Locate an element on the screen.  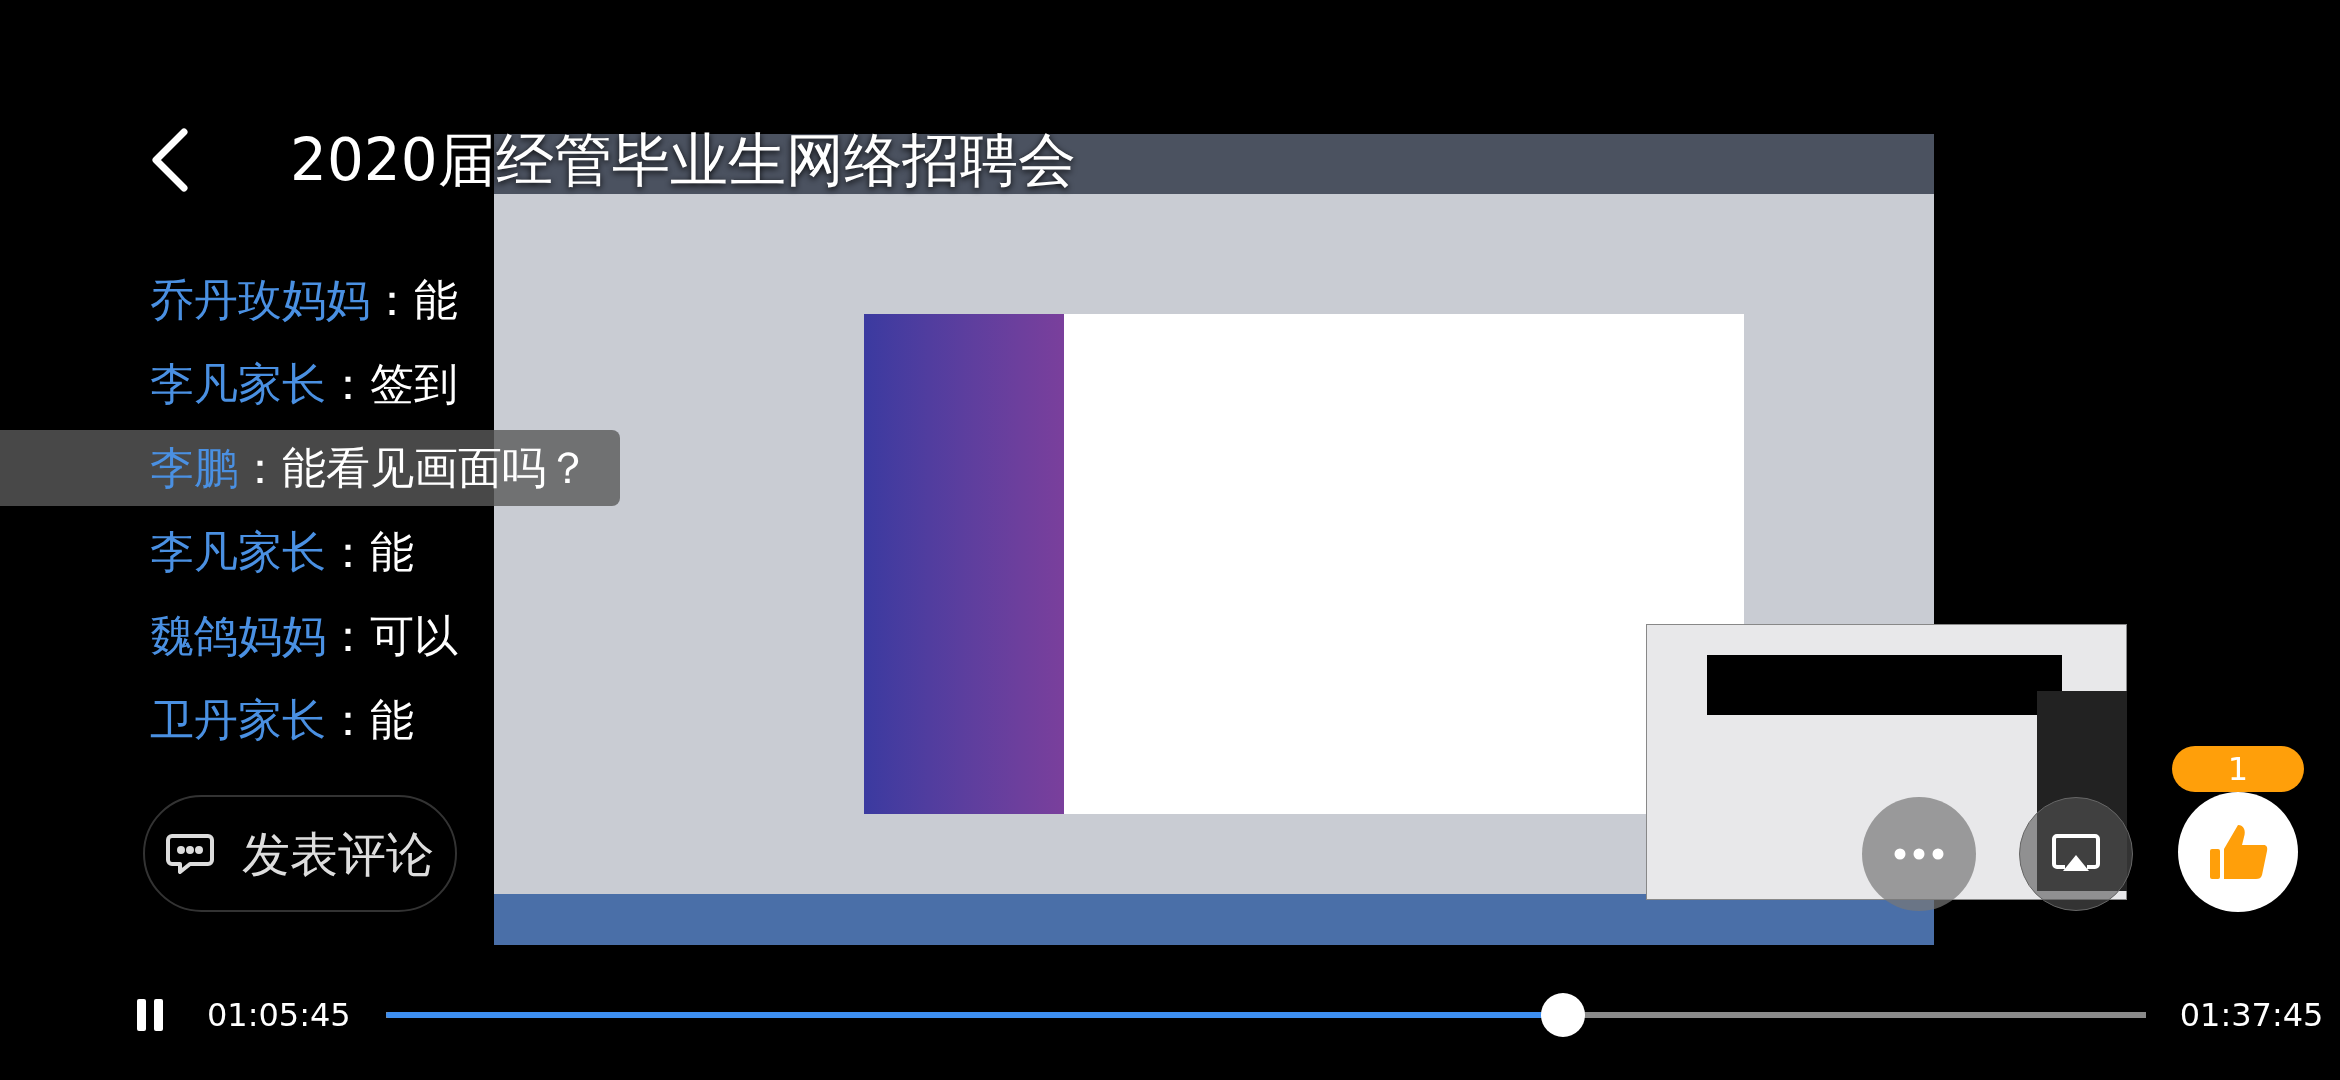
picture-in-picture-video is located at coordinates (1886, 762).